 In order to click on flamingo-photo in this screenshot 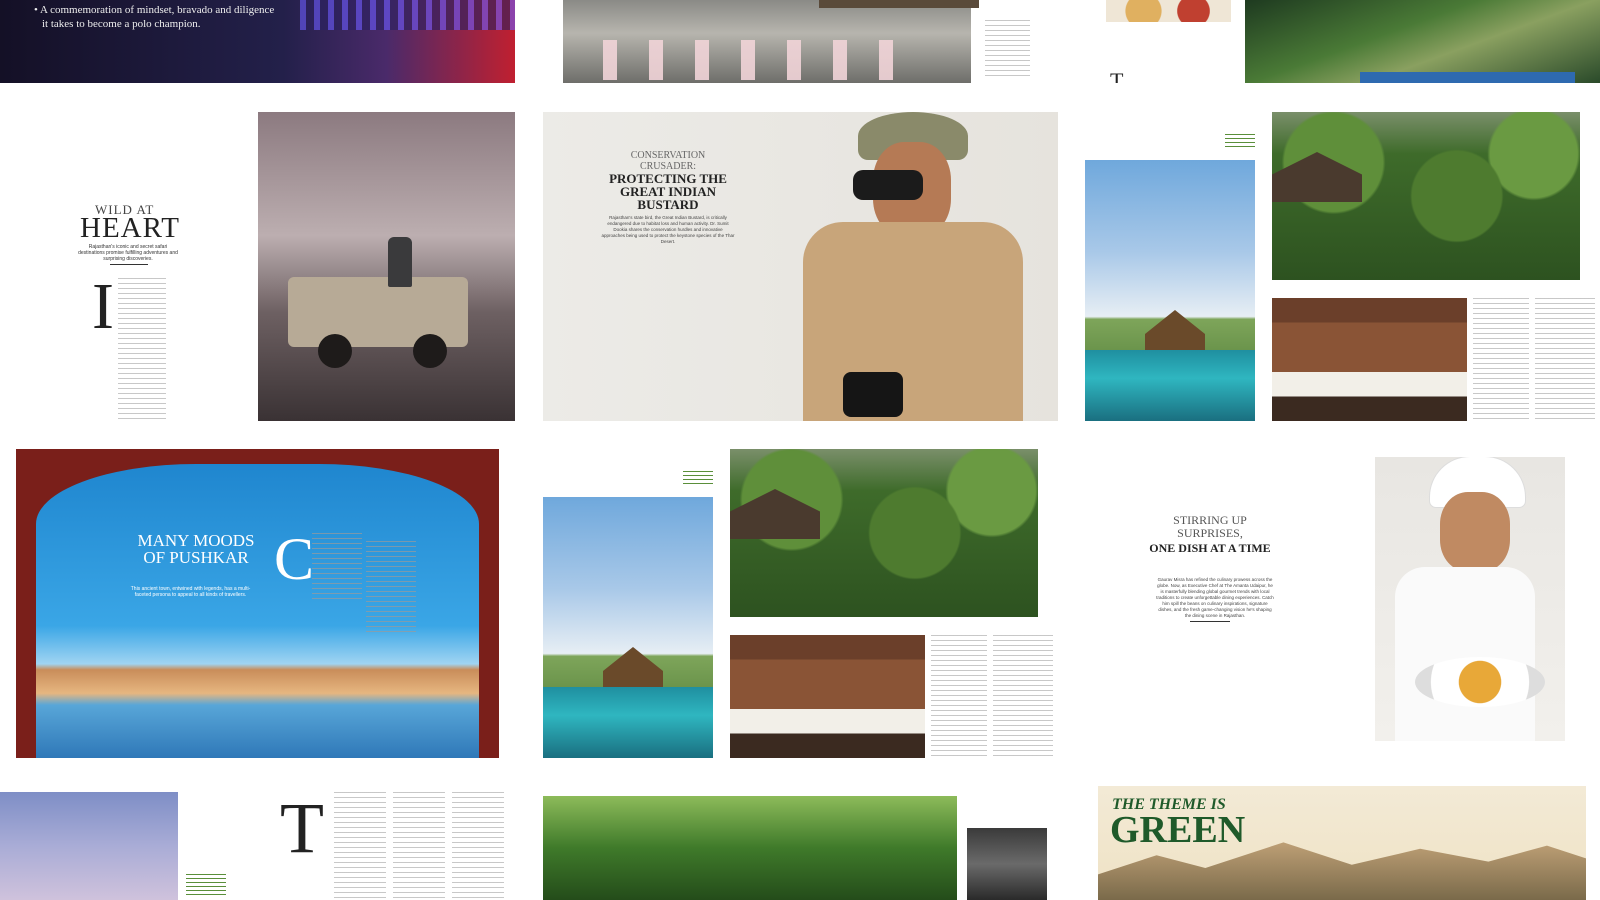, I will do `click(767, 41)`.